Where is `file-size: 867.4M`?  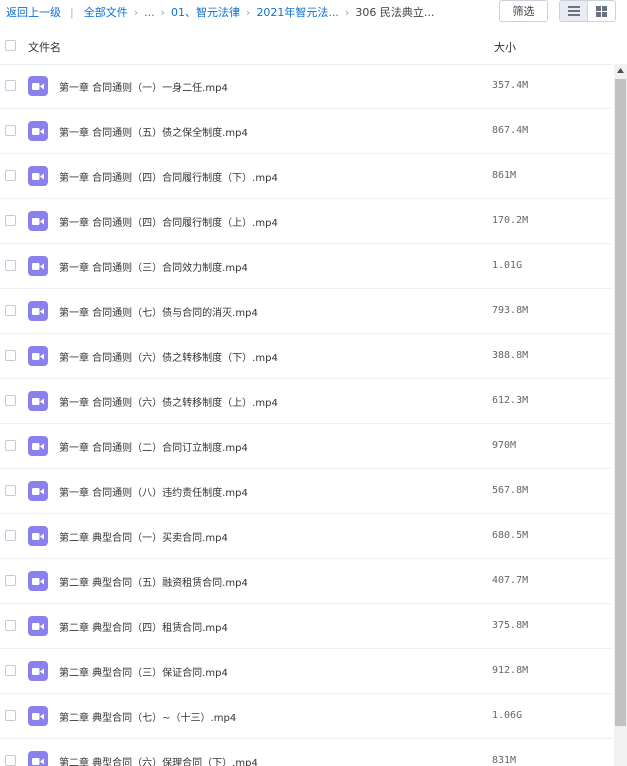 file-size: 867.4M is located at coordinates (510, 130).